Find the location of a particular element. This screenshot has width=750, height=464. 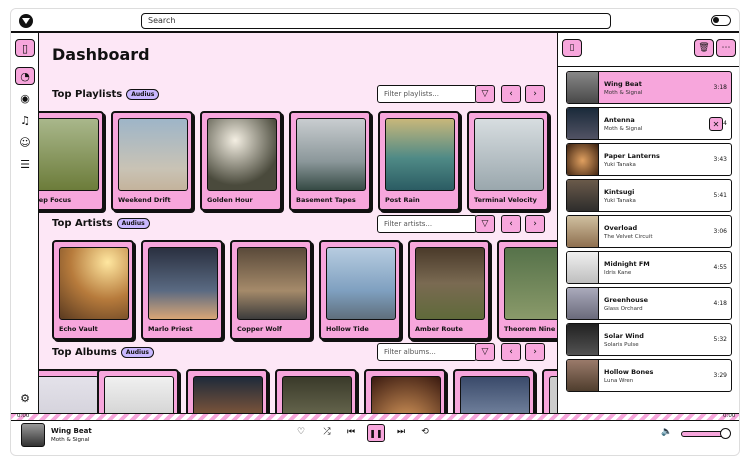

queue-item: Hollow Bones Luna Wren 3:29 is located at coordinates (649, 375).